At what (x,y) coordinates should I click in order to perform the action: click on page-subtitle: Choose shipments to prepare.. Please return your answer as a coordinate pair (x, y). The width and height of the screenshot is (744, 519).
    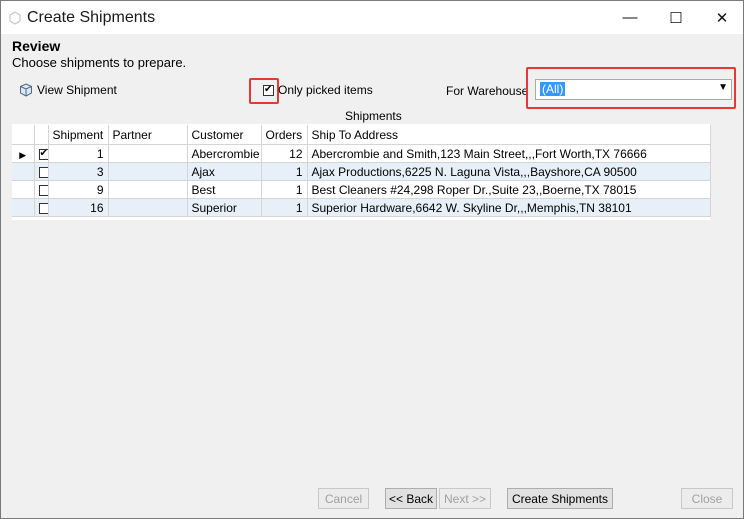
    Looking at the image, I should click on (99, 62).